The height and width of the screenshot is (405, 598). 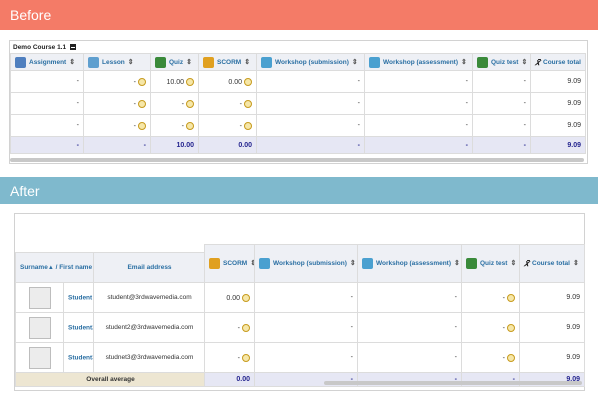 What do you see at coordinates (34, 267) in the screenshot?
I see `surname-sort-link: Surname` at bounding box center [34, 267].